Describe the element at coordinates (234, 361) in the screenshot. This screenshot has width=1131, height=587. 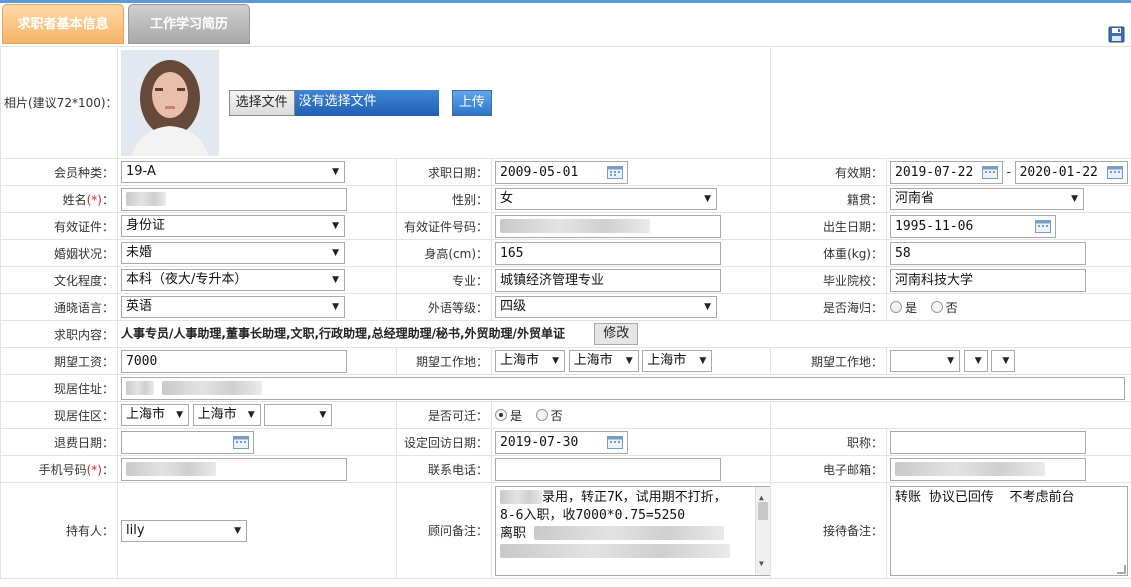
I see `salary-input: 7000` at that location.